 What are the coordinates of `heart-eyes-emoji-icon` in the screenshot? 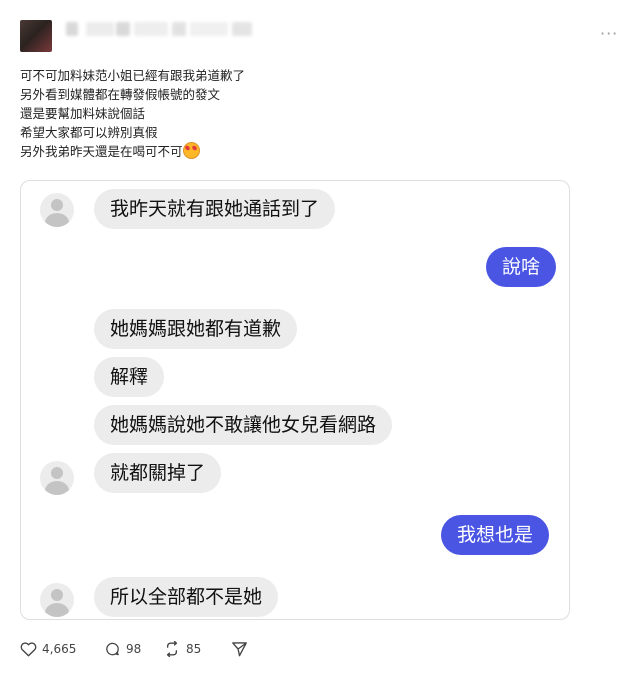 It's located at (191, 150).